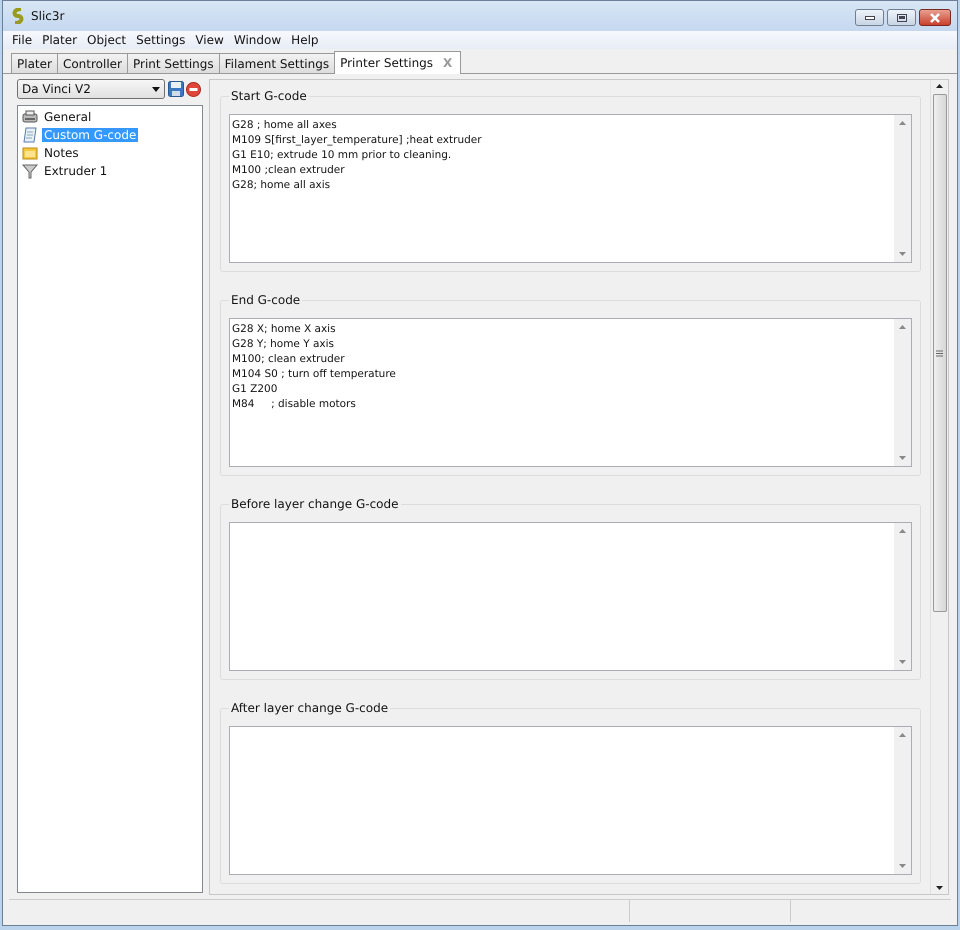 The height and width of the screenshot is (930, 960). What do you see at coordinates (314, 374) in the screenshot?
I see `code-line: M104 S0 ; turn off temperature` at bounding box center [314, 374].